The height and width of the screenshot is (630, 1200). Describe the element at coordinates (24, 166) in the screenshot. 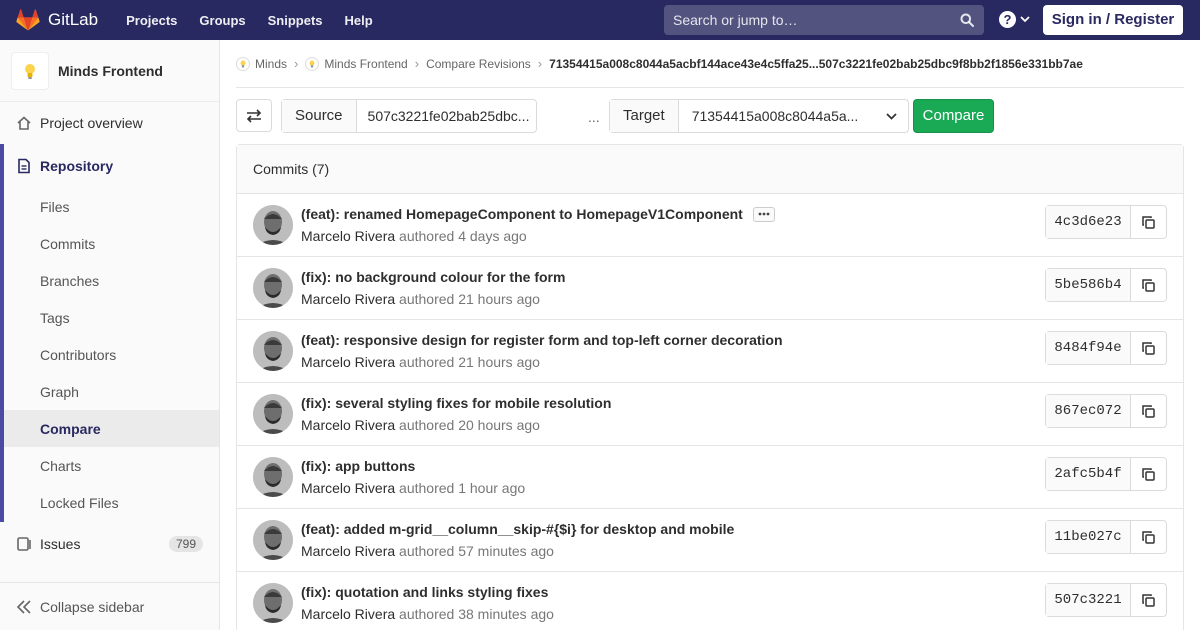

I see `document-icon` at that location.